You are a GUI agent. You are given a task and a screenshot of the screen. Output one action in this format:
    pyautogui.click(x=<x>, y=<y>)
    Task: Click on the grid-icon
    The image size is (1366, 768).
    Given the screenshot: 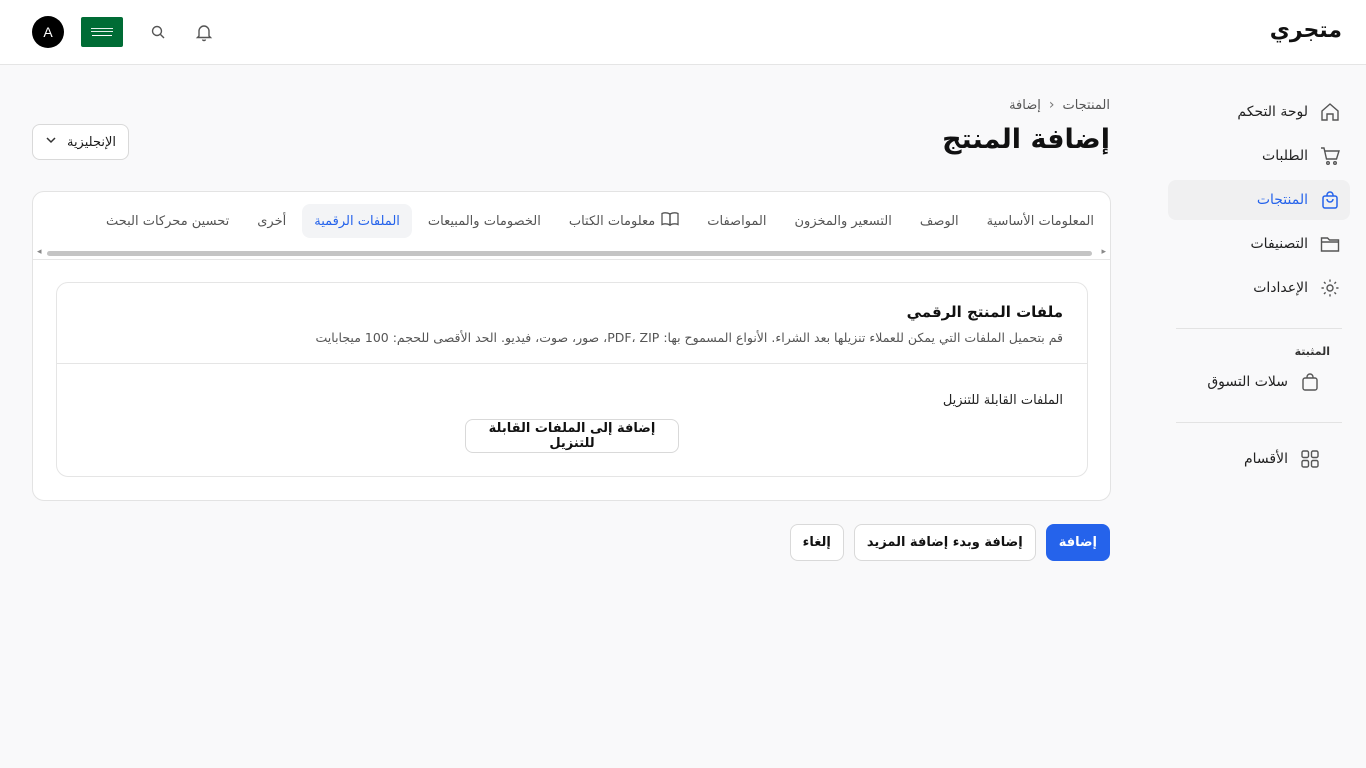 What is the action you would take?
    pyautogui.click(x=1310, y=459)
    